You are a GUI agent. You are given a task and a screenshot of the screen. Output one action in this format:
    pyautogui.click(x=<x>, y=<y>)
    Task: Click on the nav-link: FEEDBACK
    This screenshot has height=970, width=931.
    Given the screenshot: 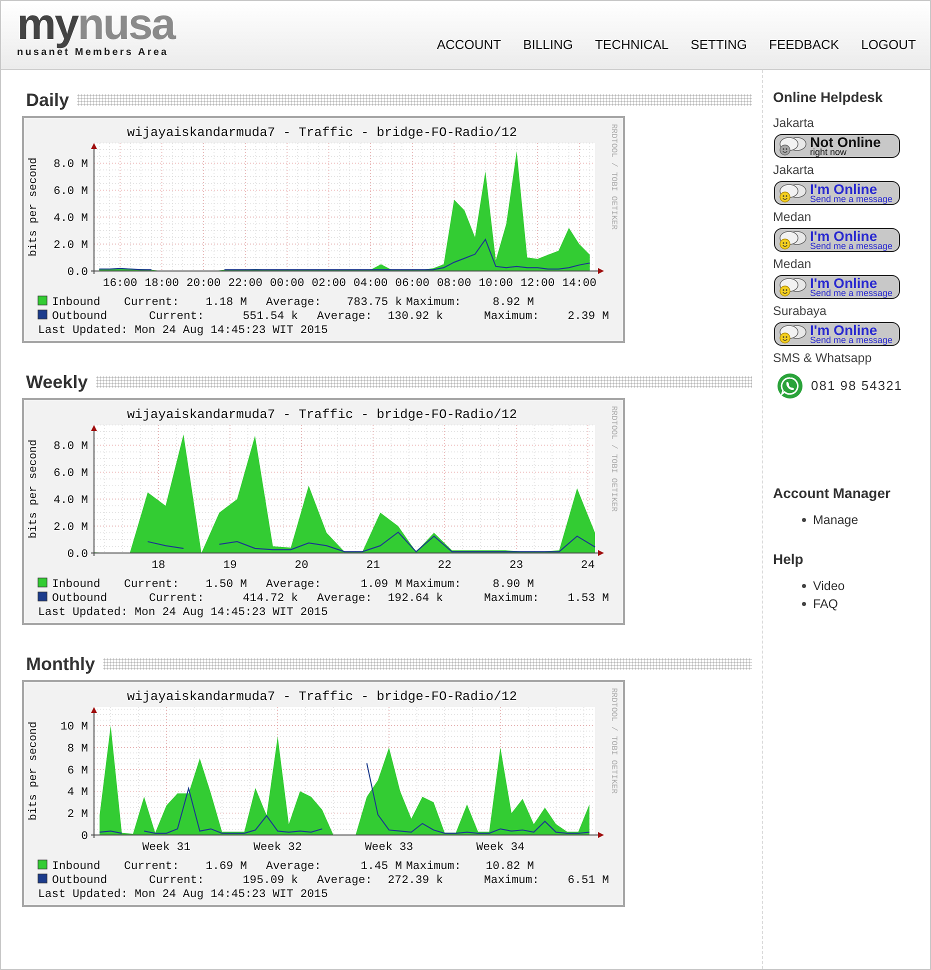 What is the action you would take?
    pyautogui.click(x=804, y=45)
    